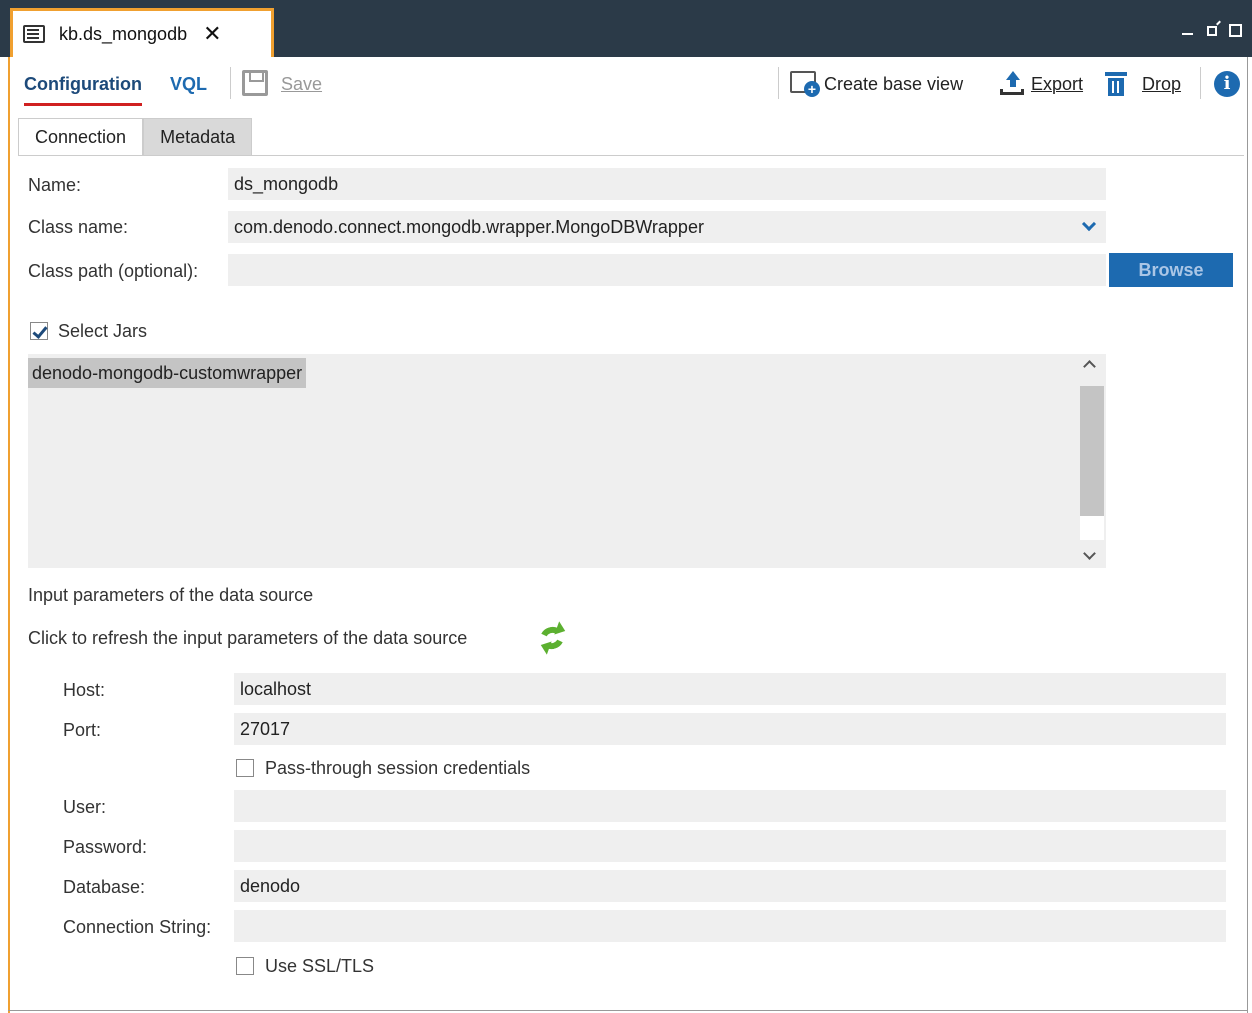  Describe the element at coordinates (1092, 528) in the screenshot. I see `scrollbar-track` at that location.